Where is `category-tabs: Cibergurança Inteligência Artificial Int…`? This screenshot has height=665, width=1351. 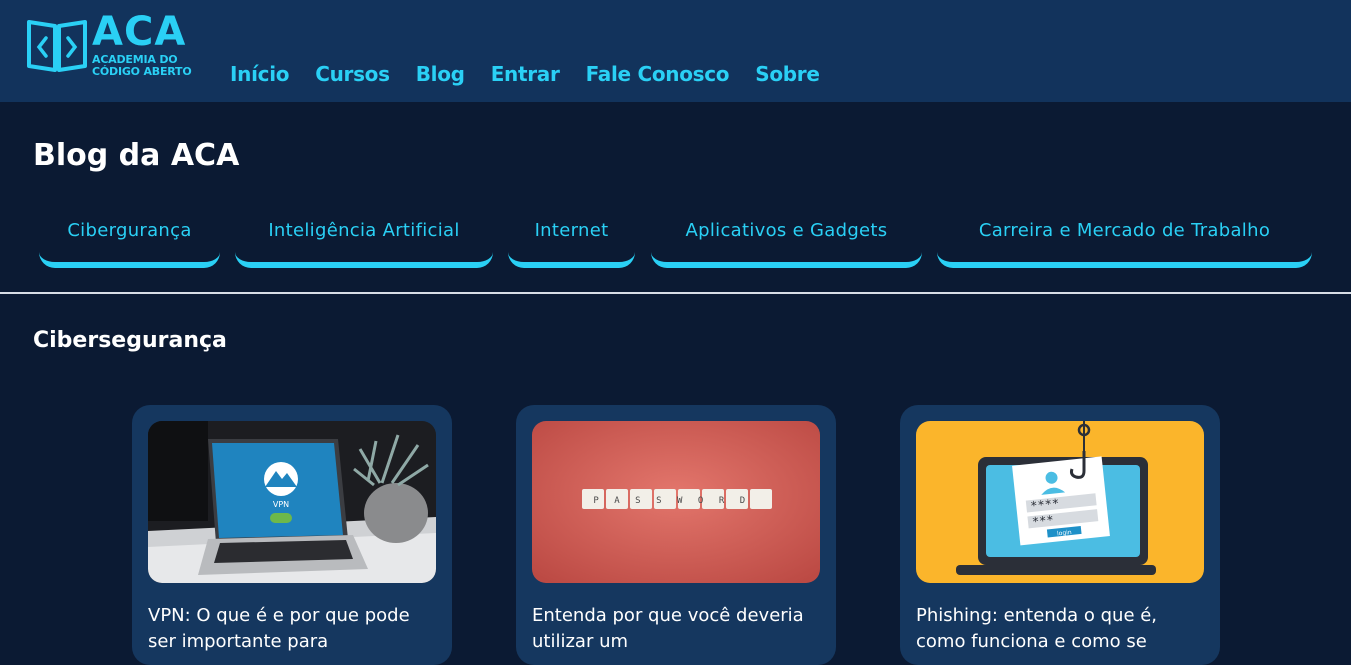
category-tabs: Cibergurança Inteligência Artificial Int… is located at coordinates (675, 239).